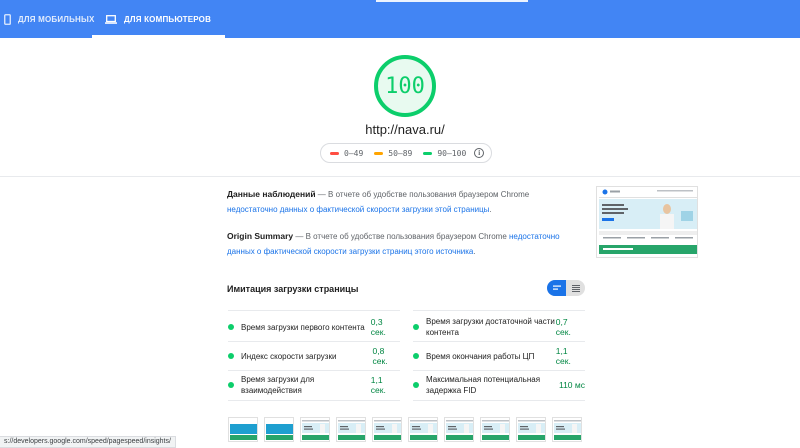  I want to click on compact-view-icon, so click(556, 288).